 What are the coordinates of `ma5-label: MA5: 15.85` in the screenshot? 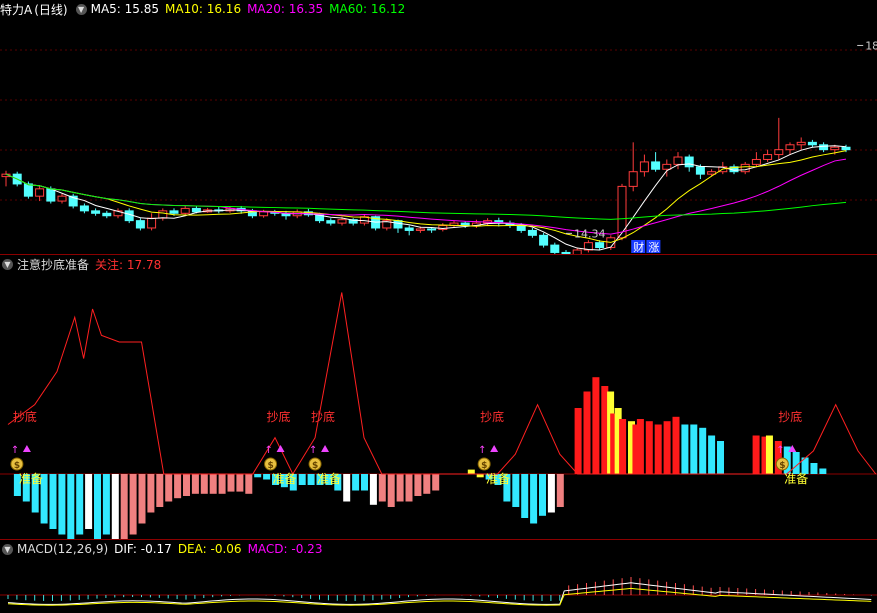 It's located at (125, 9).